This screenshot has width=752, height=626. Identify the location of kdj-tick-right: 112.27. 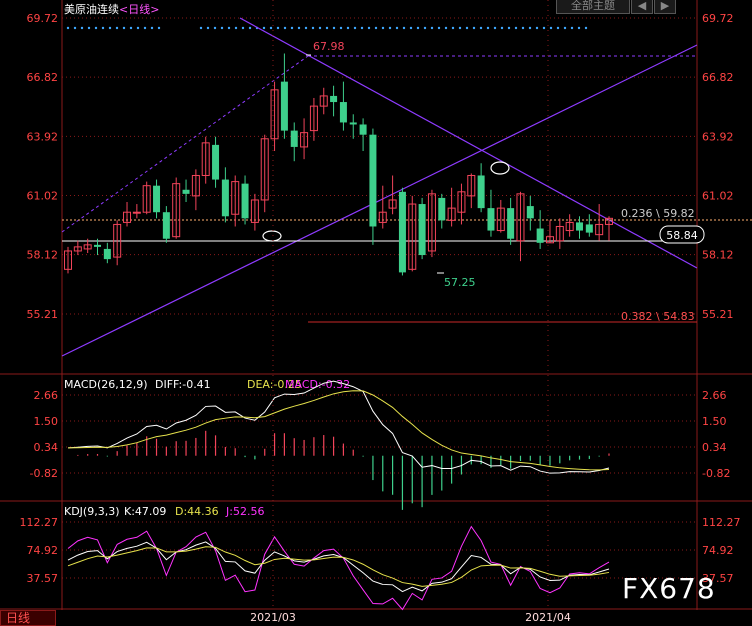
(721, 522).